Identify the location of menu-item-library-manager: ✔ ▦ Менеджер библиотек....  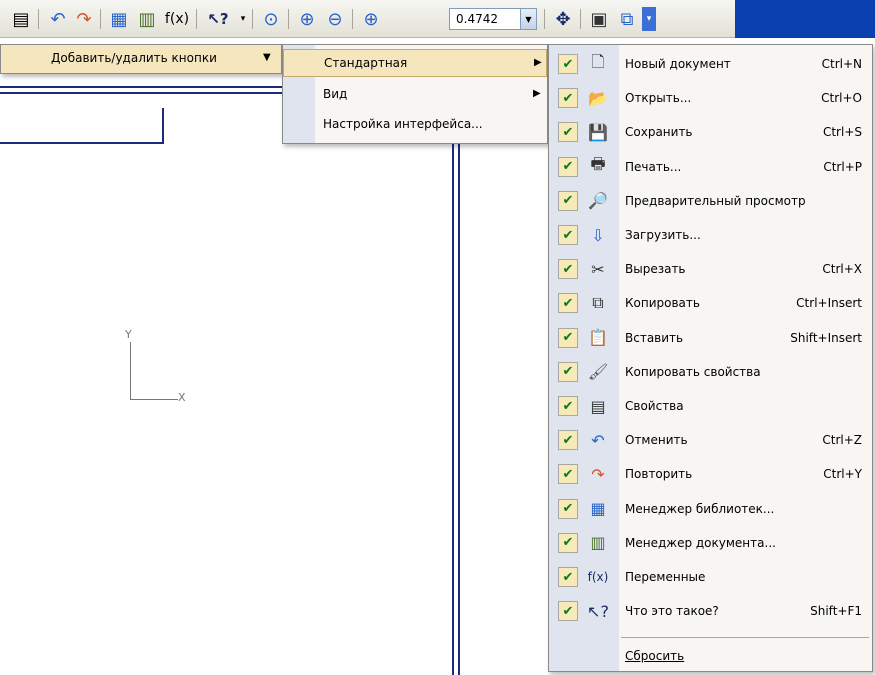
(710, 509).